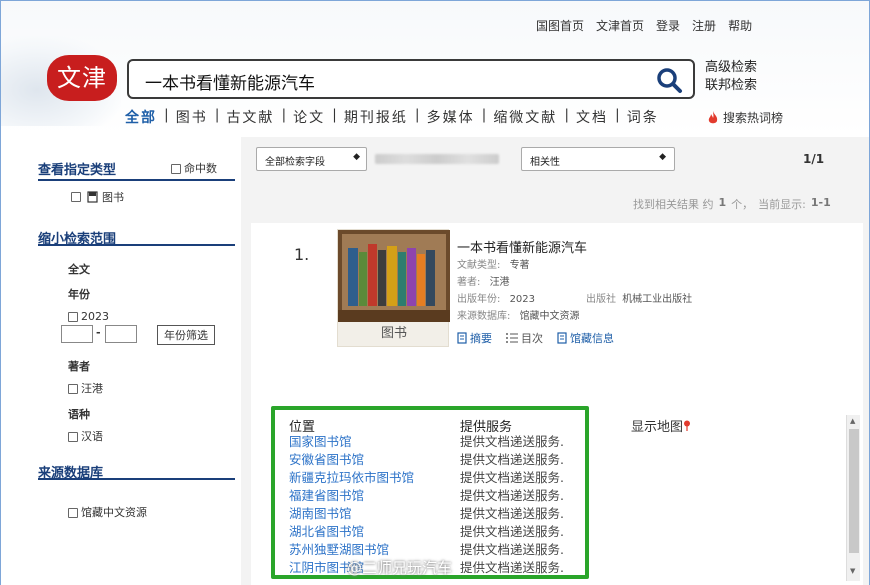 This screenshot has width=870, height=585. Describe the element at coordinates (669, 80) in the screenshot. I see `search-icon` at that location.